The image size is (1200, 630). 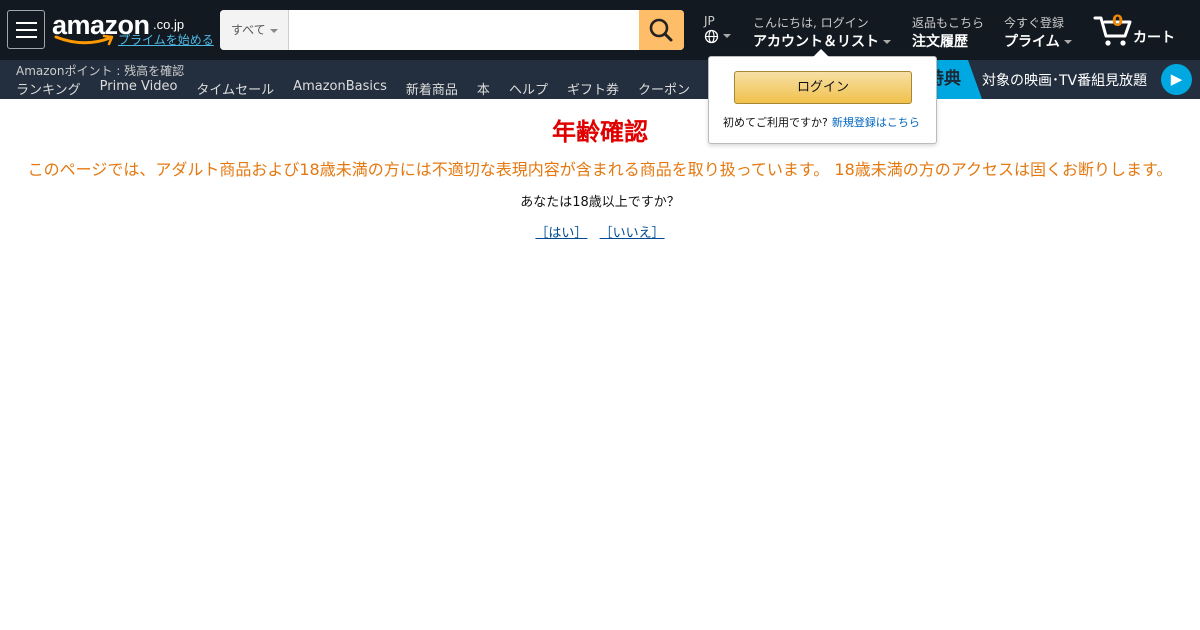 What do you see at coordinates (664, 88) in the screenshot?
I see `nav-link-coupons: クーポン` at bounding box center [664, 88].